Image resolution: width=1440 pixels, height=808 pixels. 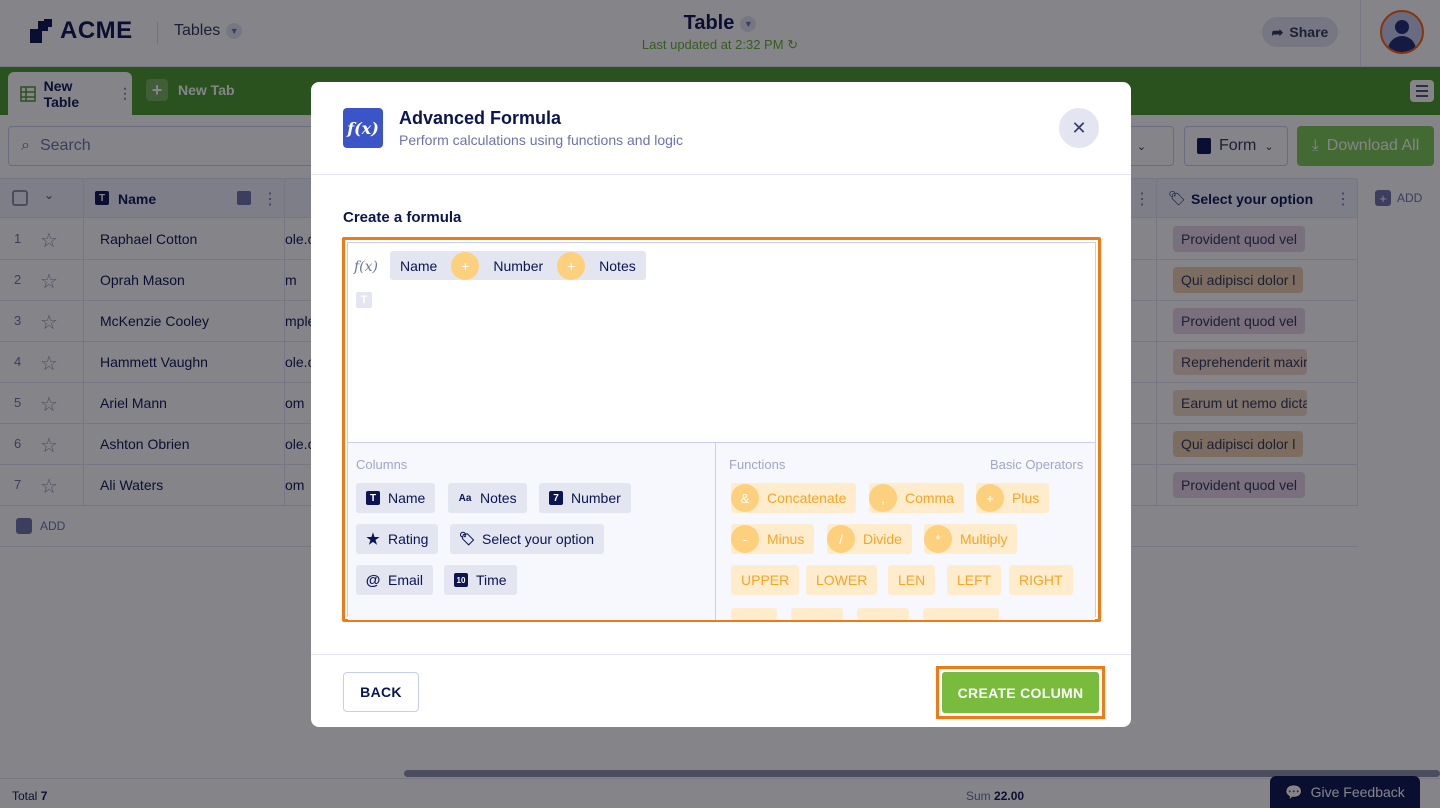 I want to click on back-button: BACK, so click(x=381, y=692).